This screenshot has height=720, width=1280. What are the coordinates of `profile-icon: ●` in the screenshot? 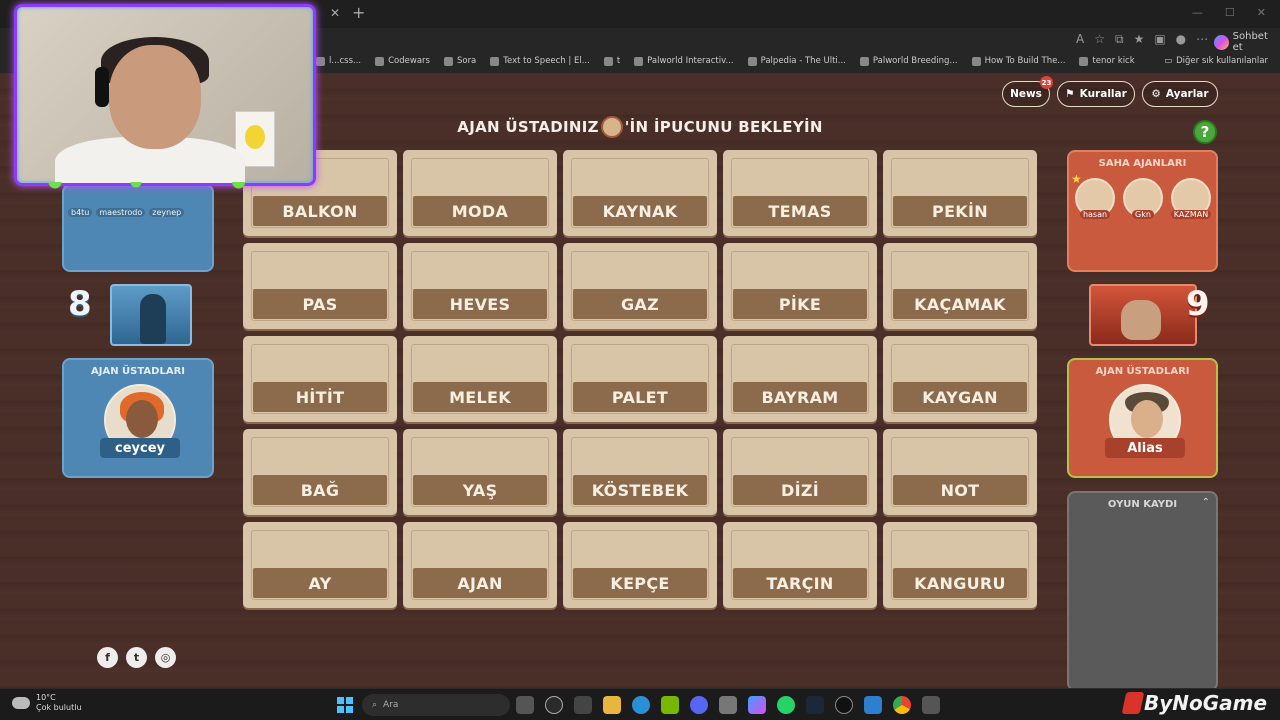 It's located at (1181, 39).